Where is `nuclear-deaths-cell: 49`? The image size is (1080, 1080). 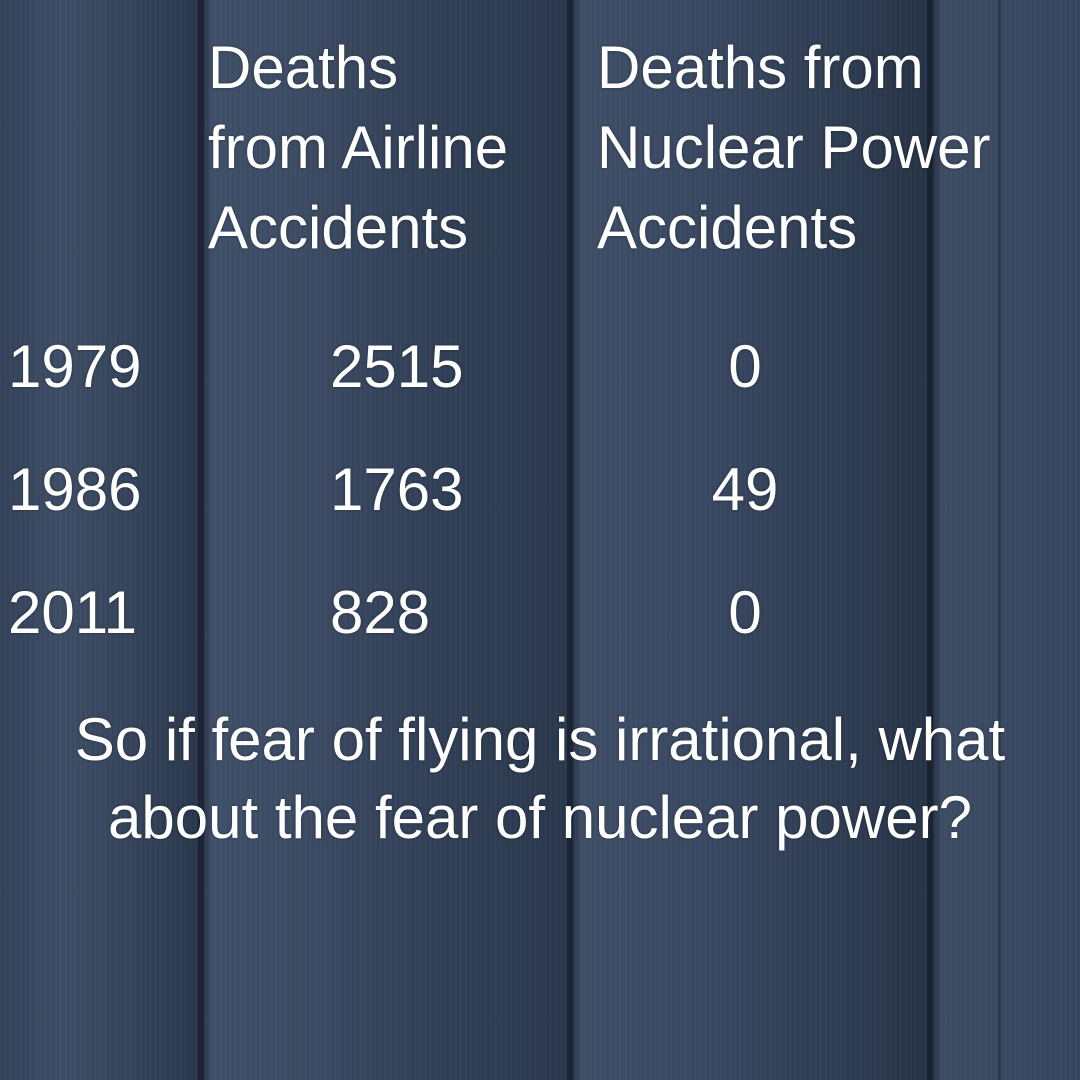 nuclear-deaths-cell: 49 is located at coordinates (745, 489).